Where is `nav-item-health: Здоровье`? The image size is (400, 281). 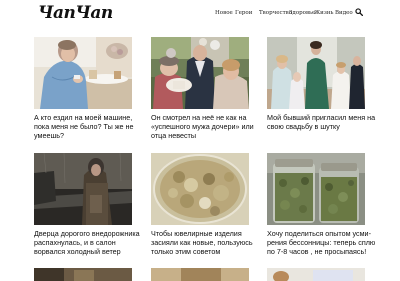
nav-item-health: Здоровье is located at coordinates (302, 13).